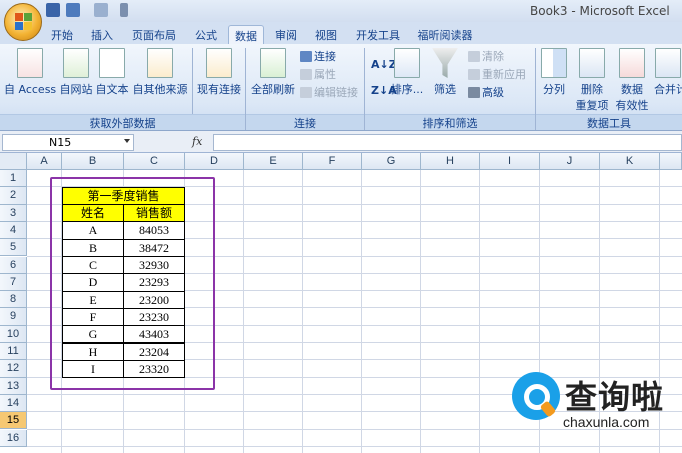 The image size is (682, 453). Describe the element at coordinates (318, 74) in the screenshot. I see `properties-button: 属性` at that location.